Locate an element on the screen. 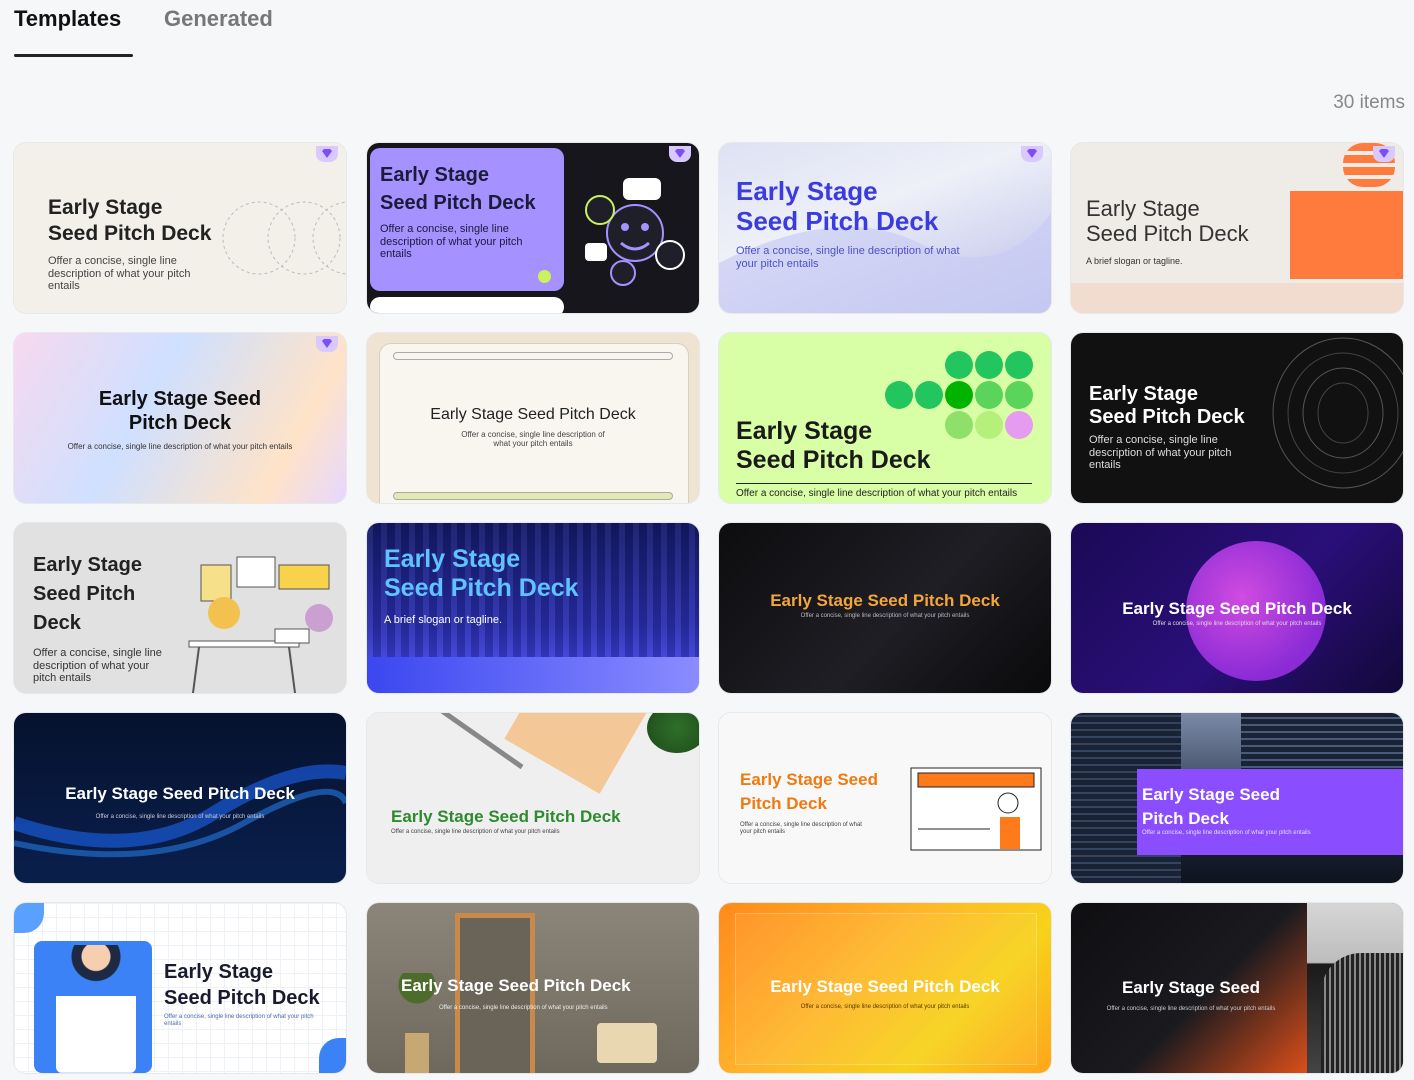 Image resolution: width=1414 pixels, height=1080 pixels. circles-graphic is located at coordinates (284, 238).